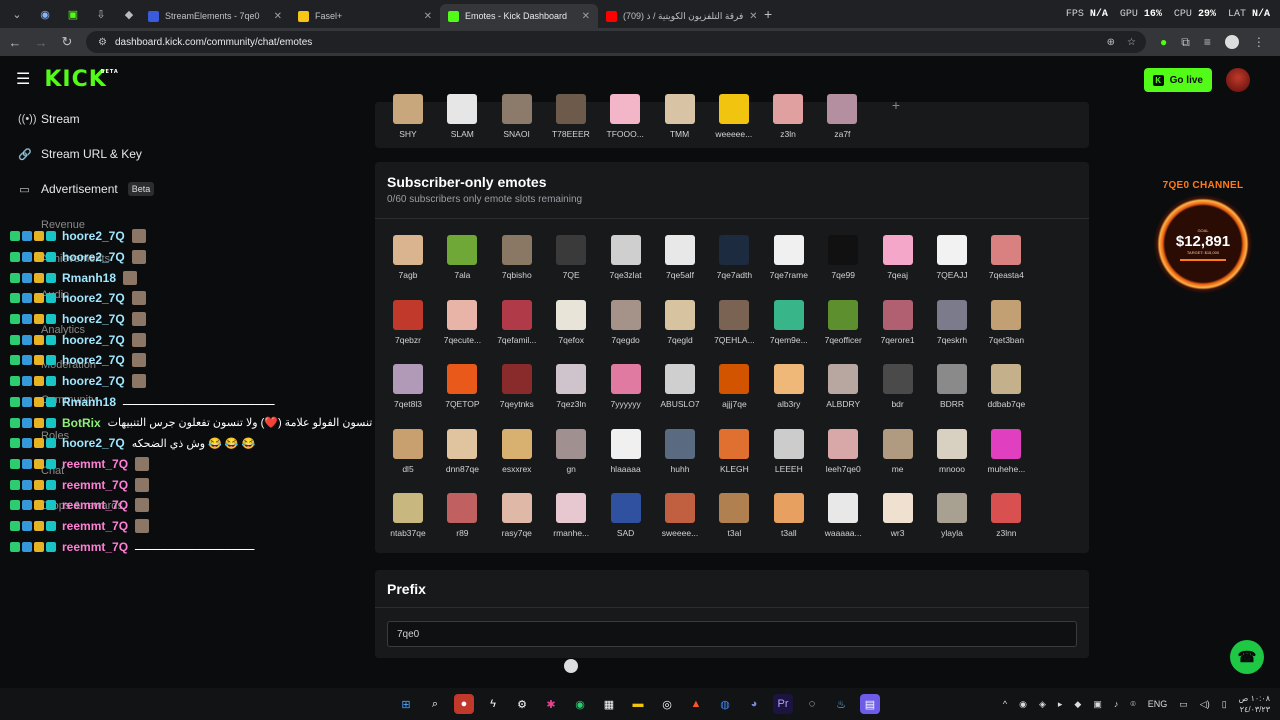 This screenshot has height=720, width=1280. I want to click on help-chat-button: ☎, so click(1247, 657).